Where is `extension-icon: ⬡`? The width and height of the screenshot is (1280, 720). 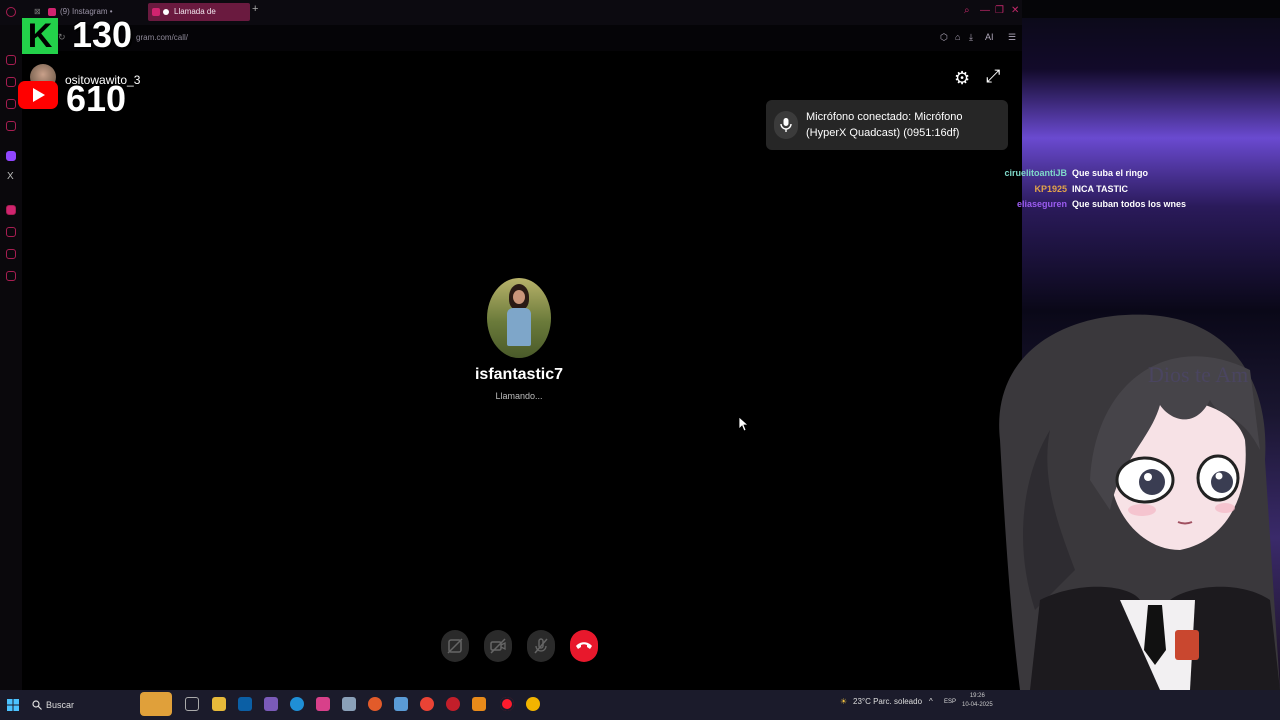
extension-icon: ⬡ is located at coordinates (944, 37).